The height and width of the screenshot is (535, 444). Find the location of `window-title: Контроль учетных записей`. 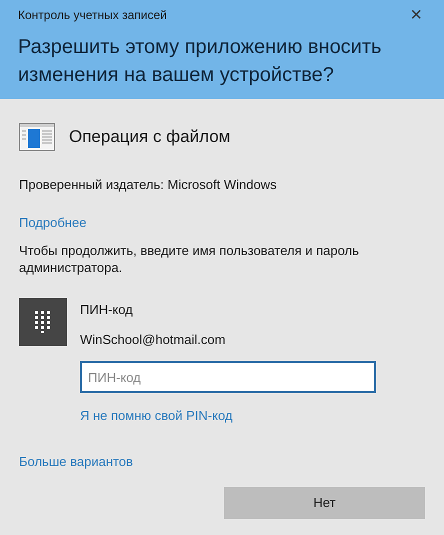

window-title: Контроль учетных записей is located at coordinates (92, 15).